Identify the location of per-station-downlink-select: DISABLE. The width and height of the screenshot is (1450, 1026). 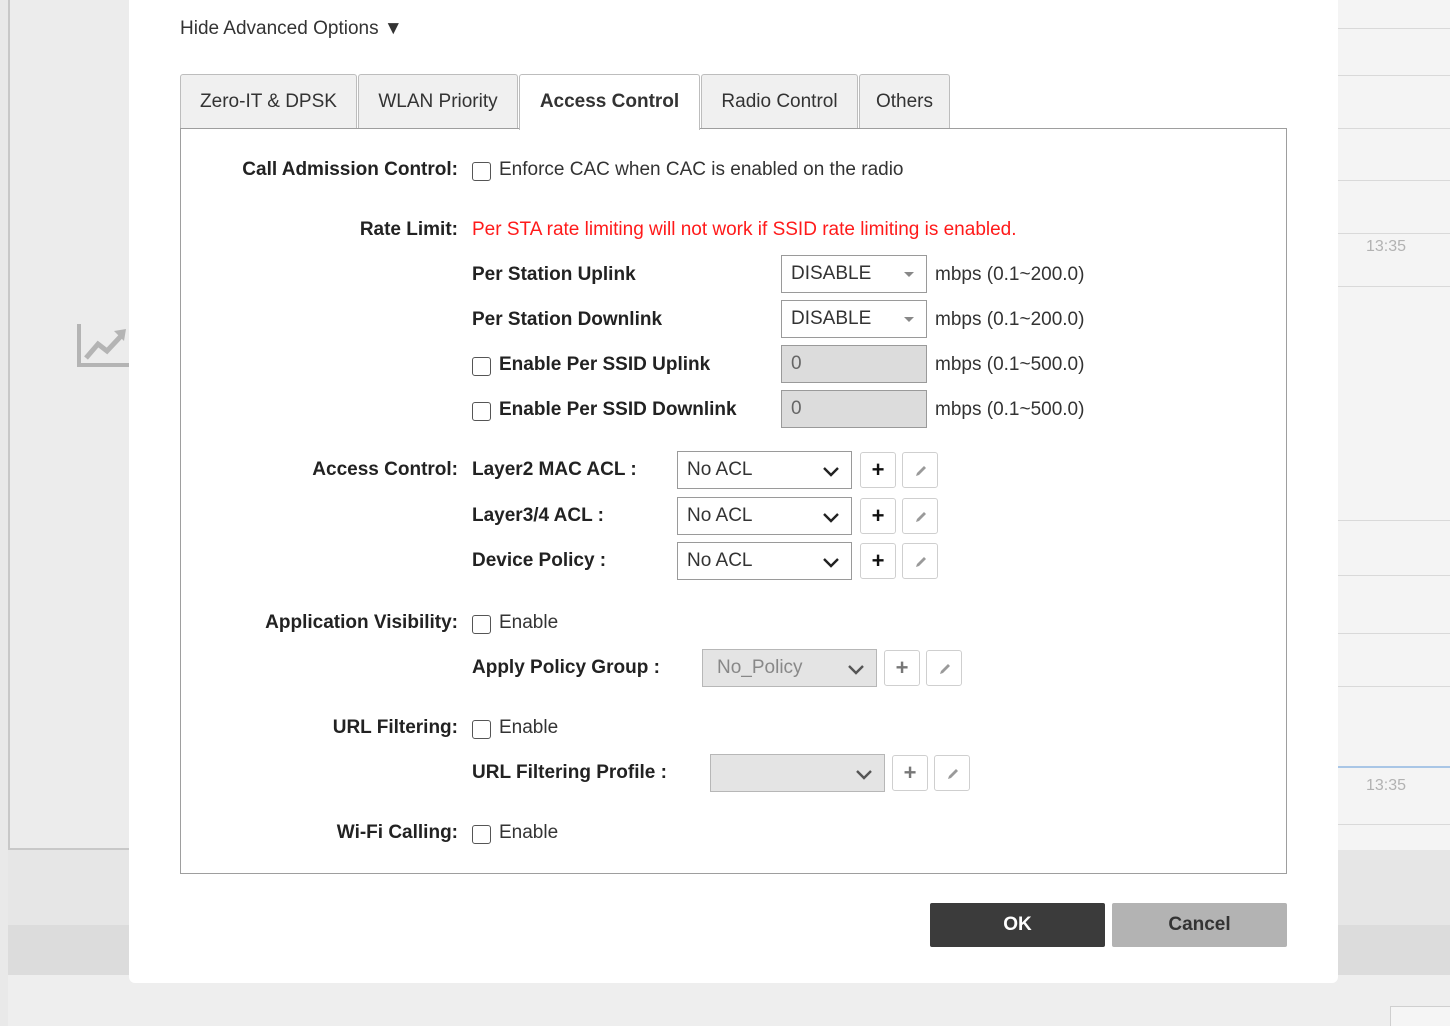
(854, 319).